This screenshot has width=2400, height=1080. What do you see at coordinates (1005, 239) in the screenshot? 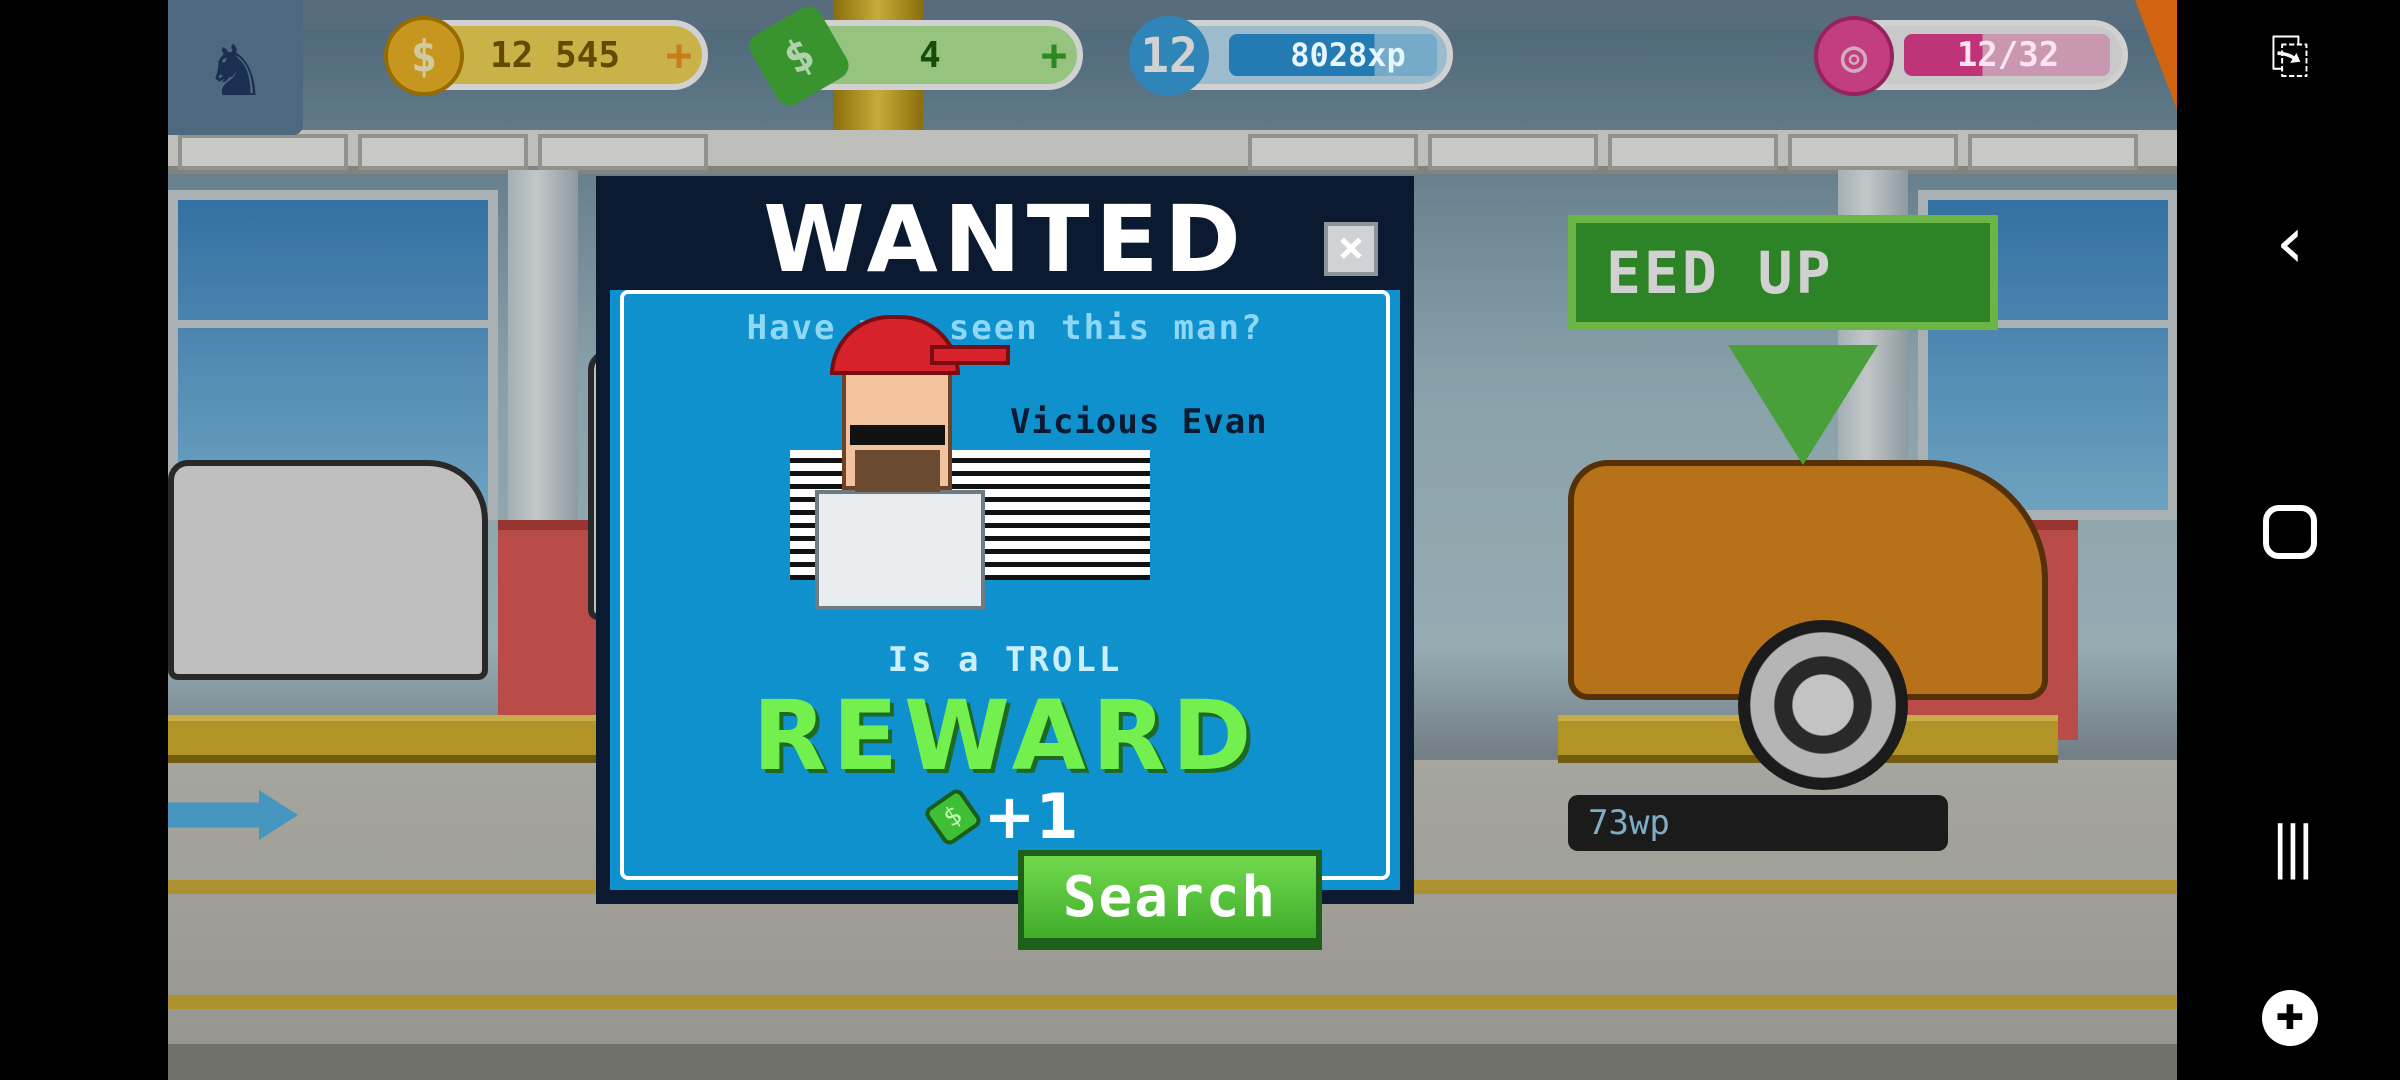
I see `dialog-title: WANTED` at bounding box center [1005, 239].